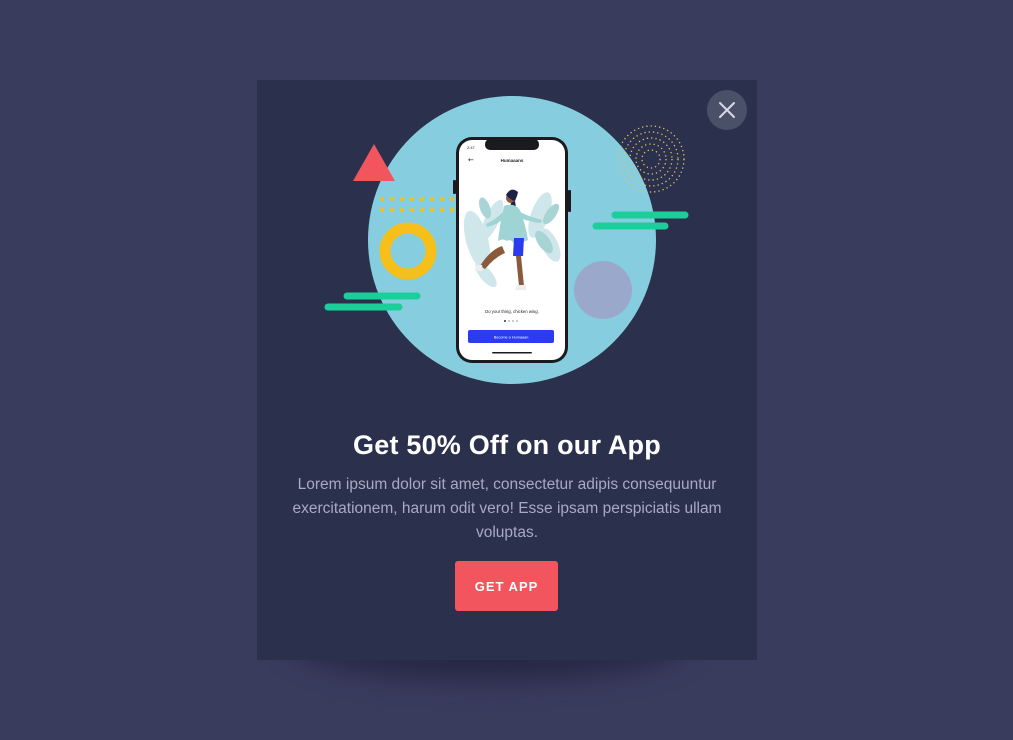  What do you see at coordinates (512, 311) in the screenshot?
I see `phone-caption: Do your thing, chicken wing.` at bounding box center [512, 311].